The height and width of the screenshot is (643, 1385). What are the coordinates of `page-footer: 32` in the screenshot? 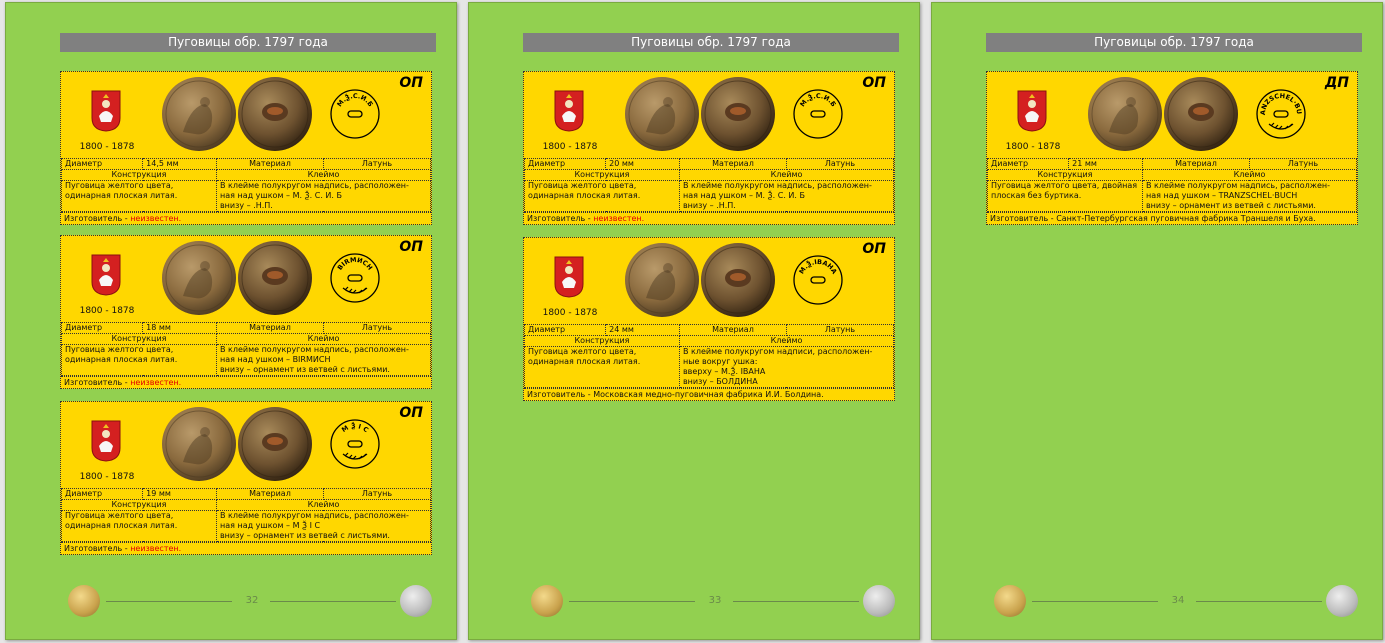 It's located at (231, 602).